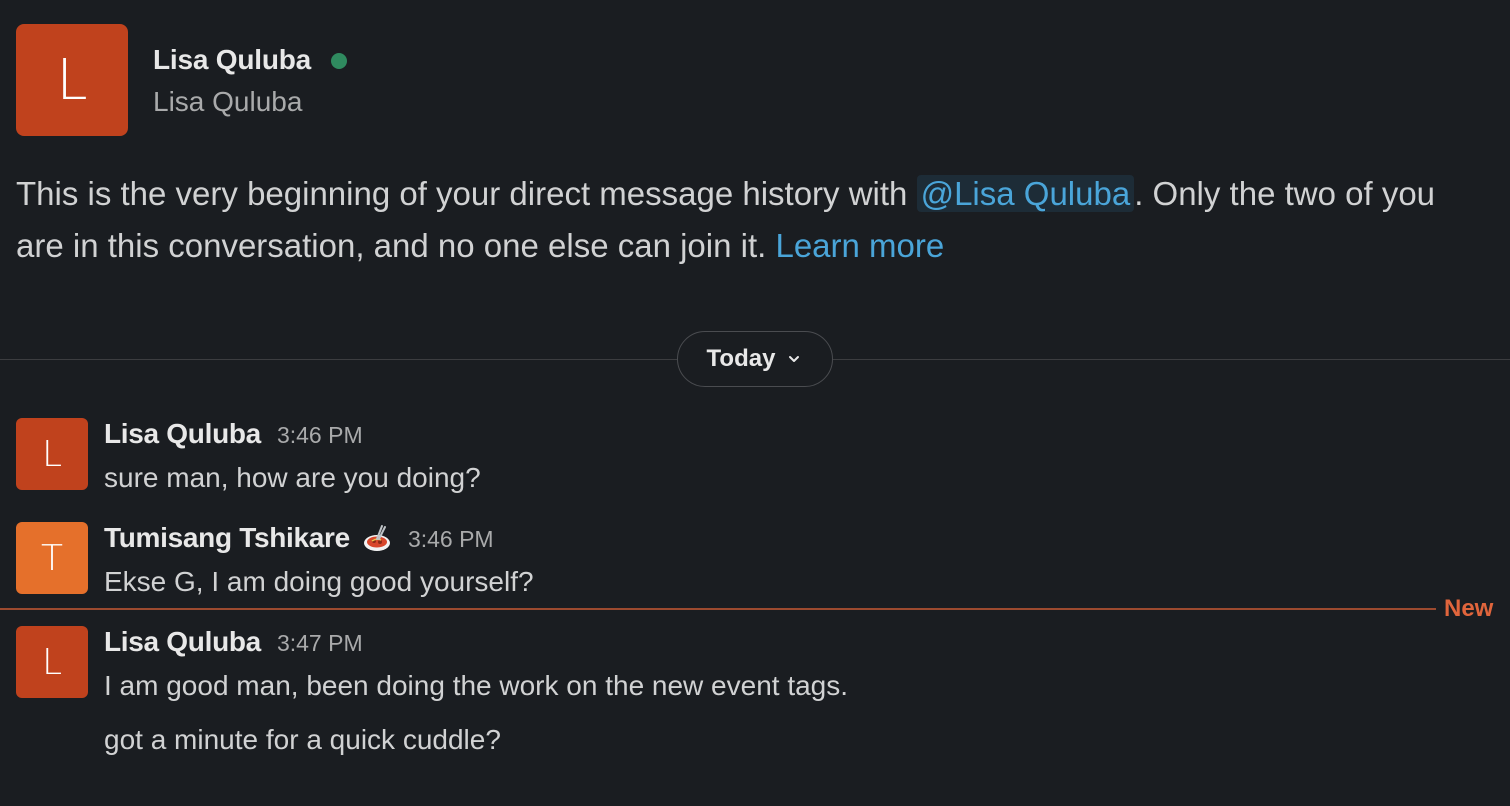  I want to click on message-author: Tumisang Tshikare, so click(227, 538).